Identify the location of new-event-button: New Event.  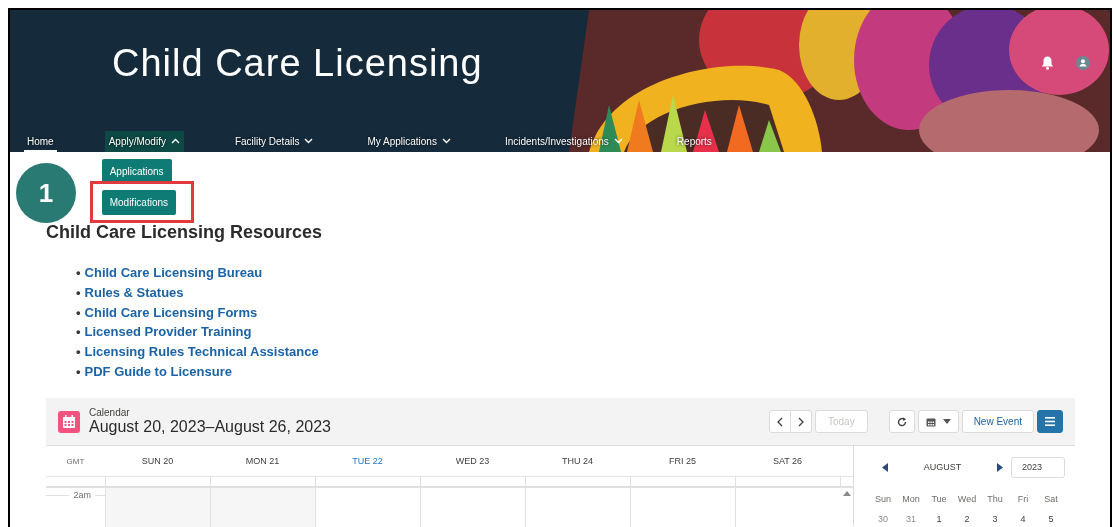
(997, 421).